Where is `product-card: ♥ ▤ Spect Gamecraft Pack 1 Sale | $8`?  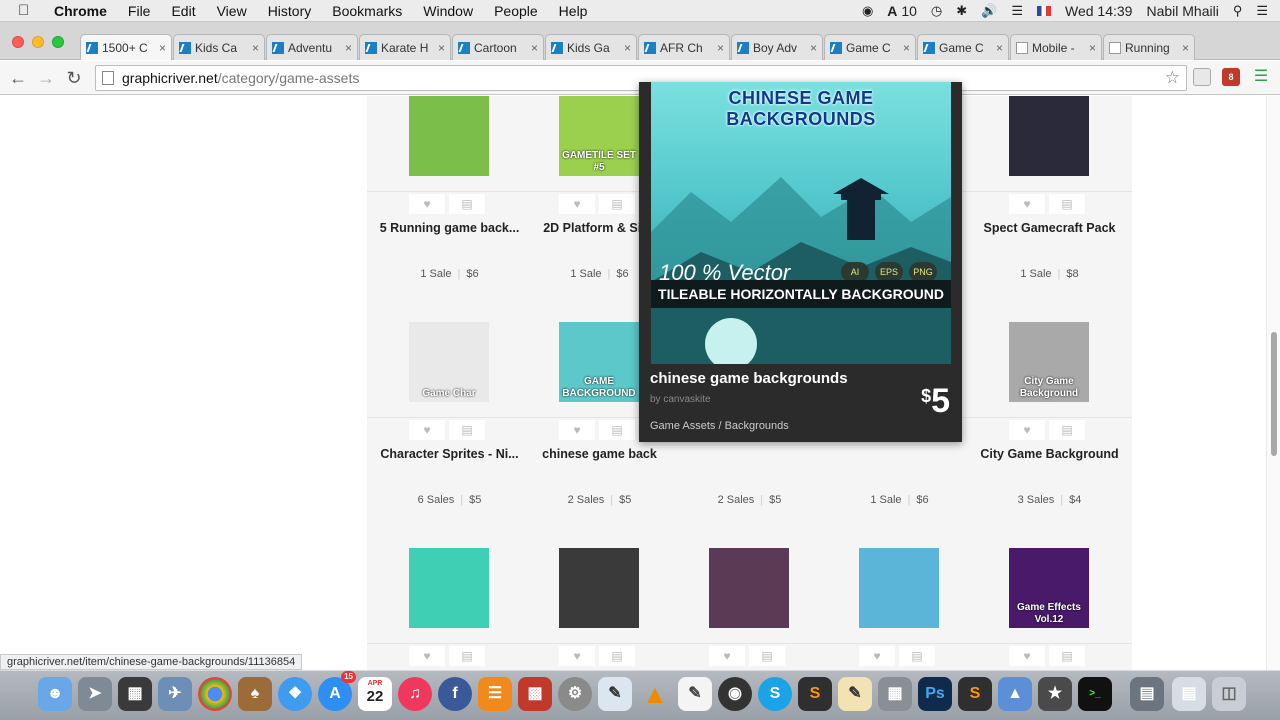 product-card: ♥ ▤ Spect Gamecraft Pack 1 Sale | $8 is located at coordinates (1042, 188).